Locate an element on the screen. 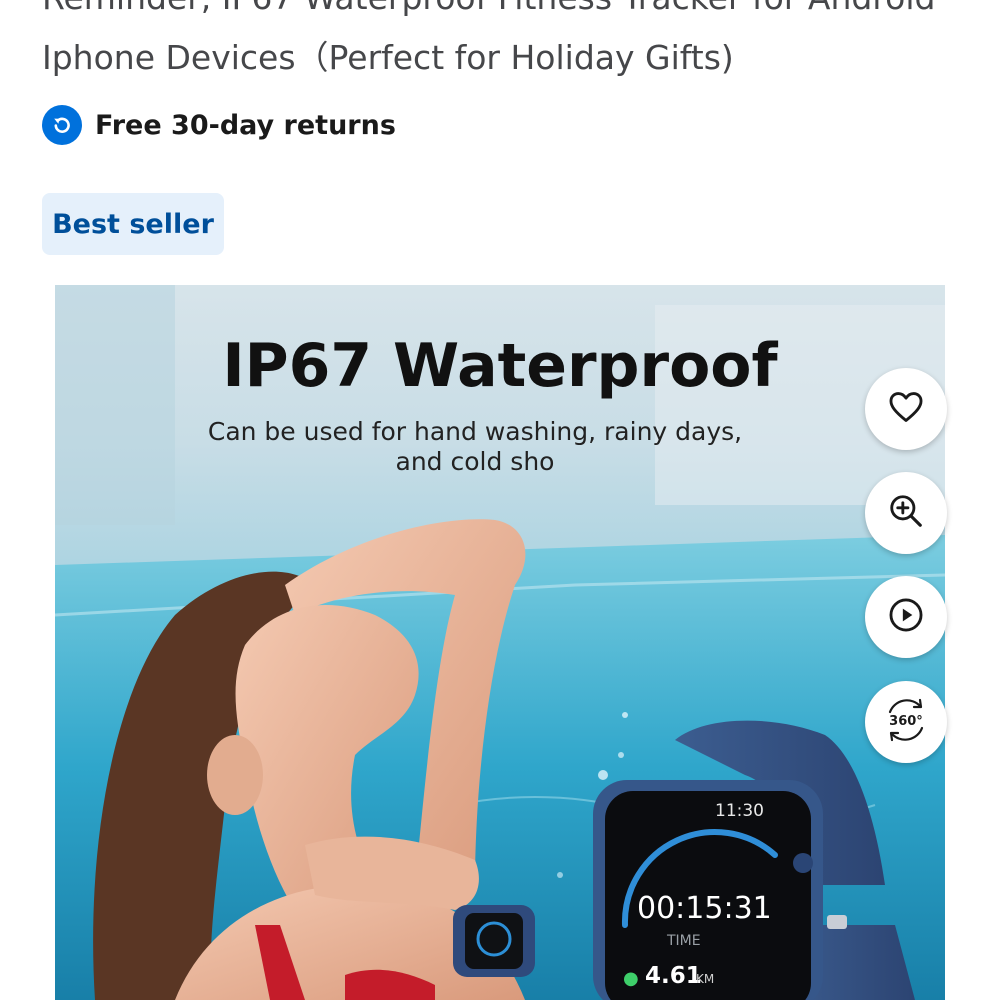 The height and width of the screenshot is (1000, 1000). zoom-button is located at coordinates (906, 513).